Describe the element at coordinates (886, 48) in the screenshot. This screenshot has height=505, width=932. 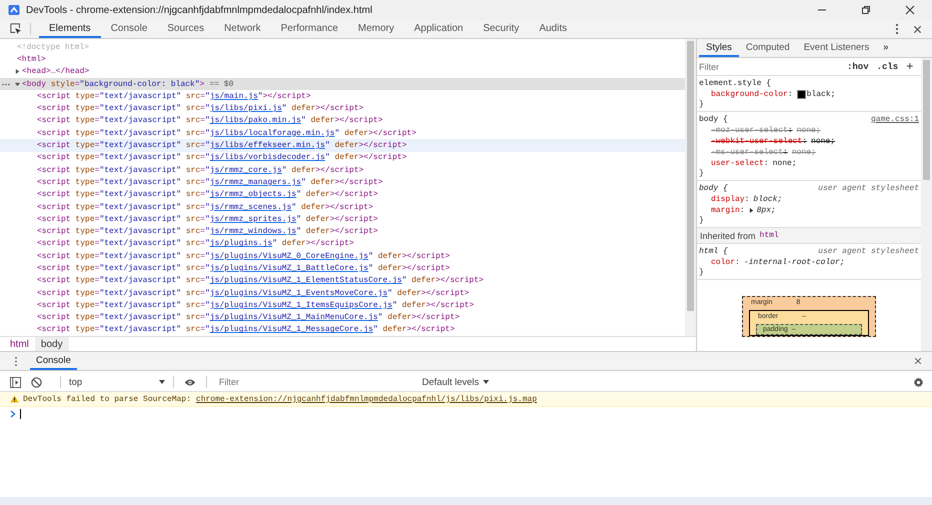
I see `more-tabs-button: »` at that location.